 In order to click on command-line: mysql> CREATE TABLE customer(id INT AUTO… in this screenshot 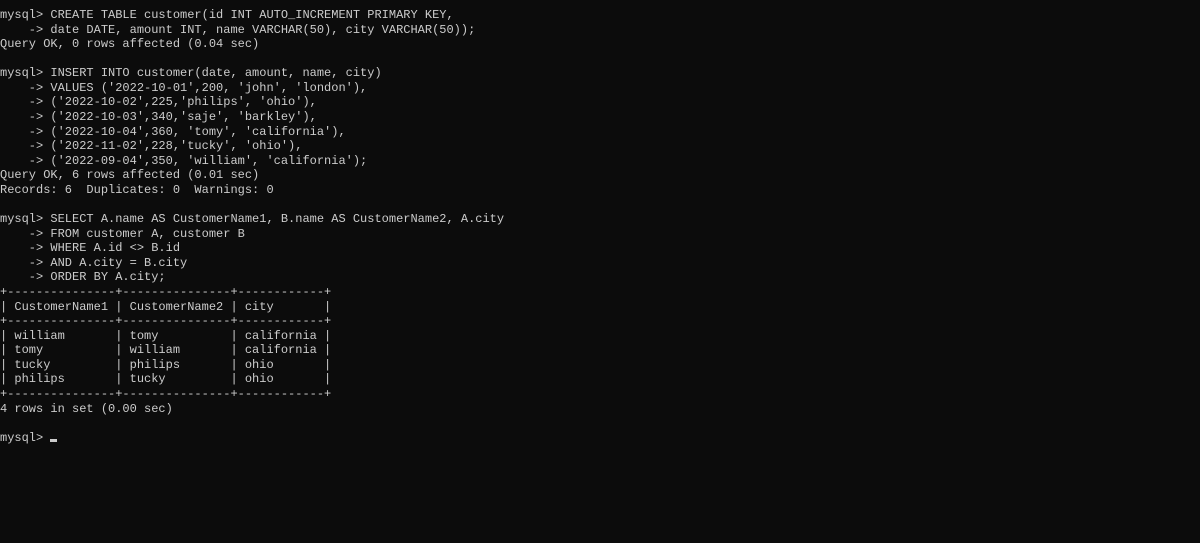, I will do `click(227, 15)`.